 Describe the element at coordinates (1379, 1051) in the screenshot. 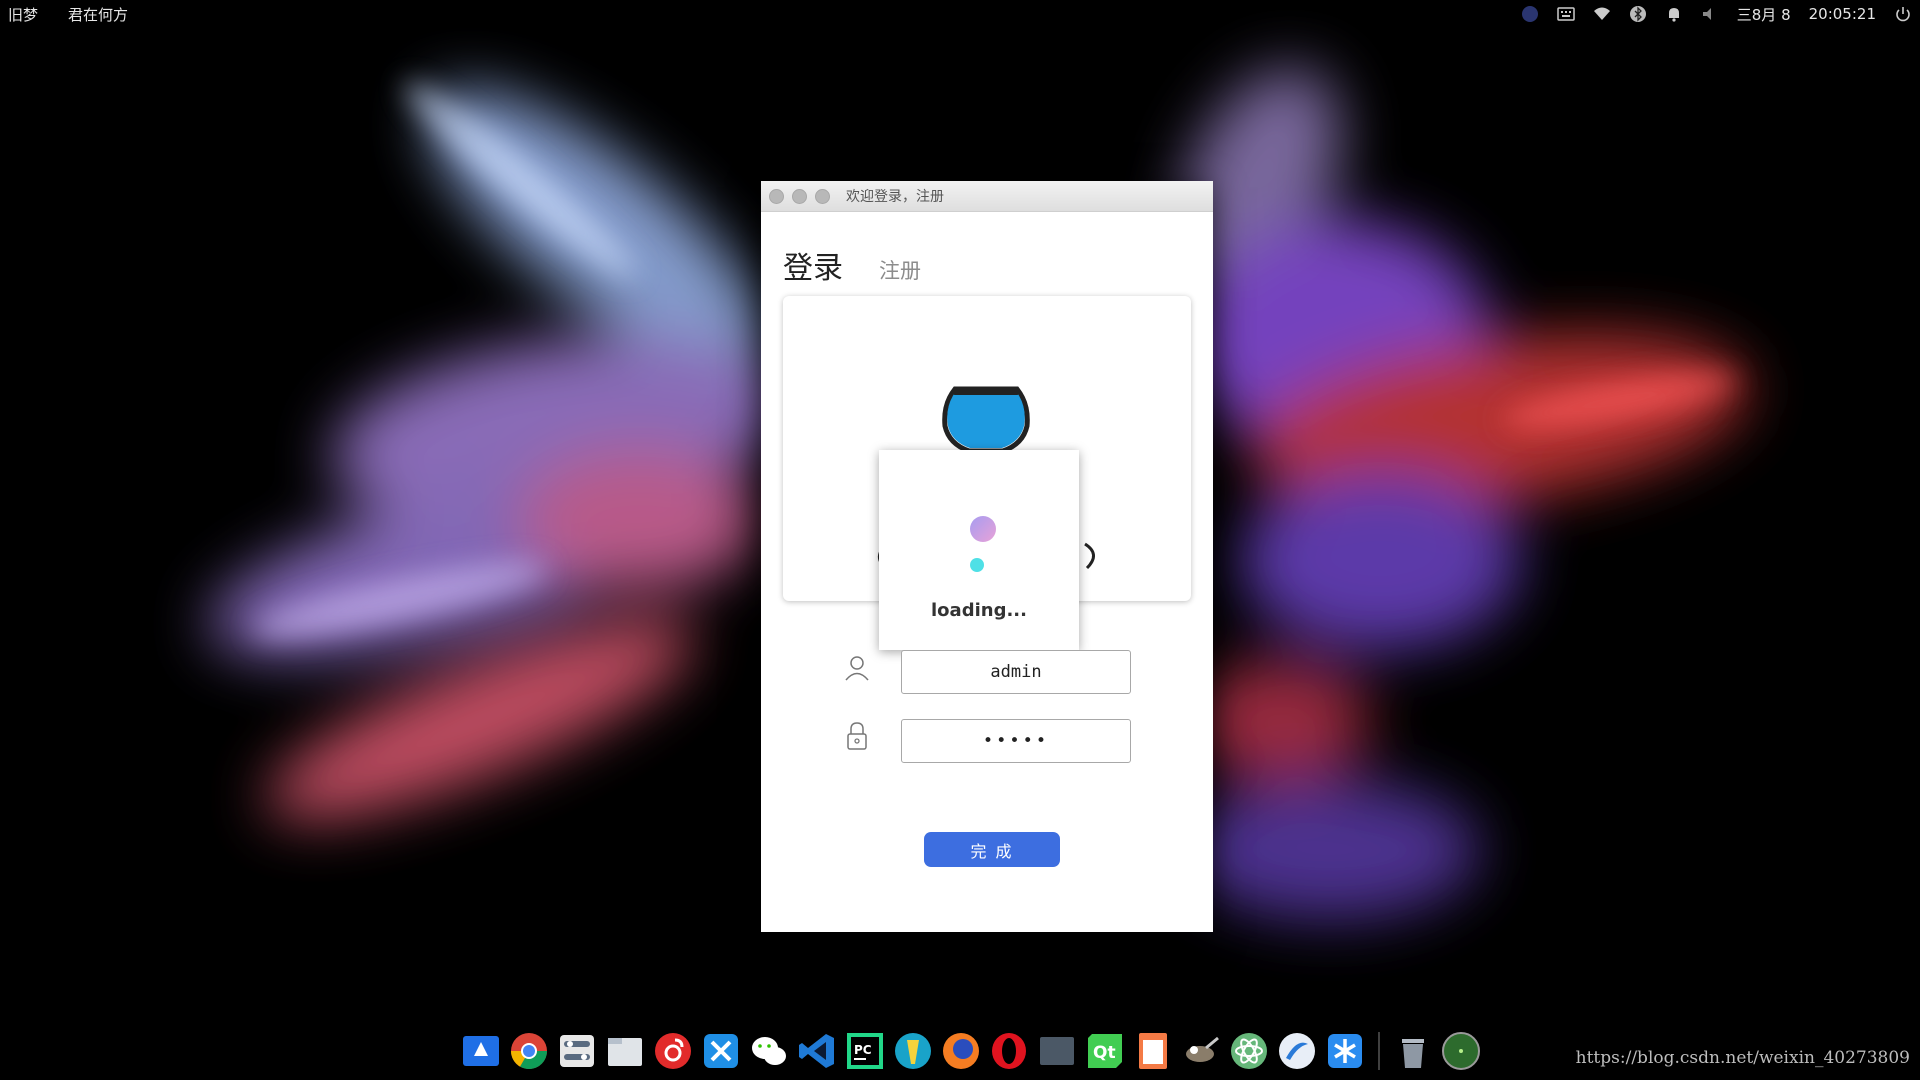

I see `dock-separator` at that location.